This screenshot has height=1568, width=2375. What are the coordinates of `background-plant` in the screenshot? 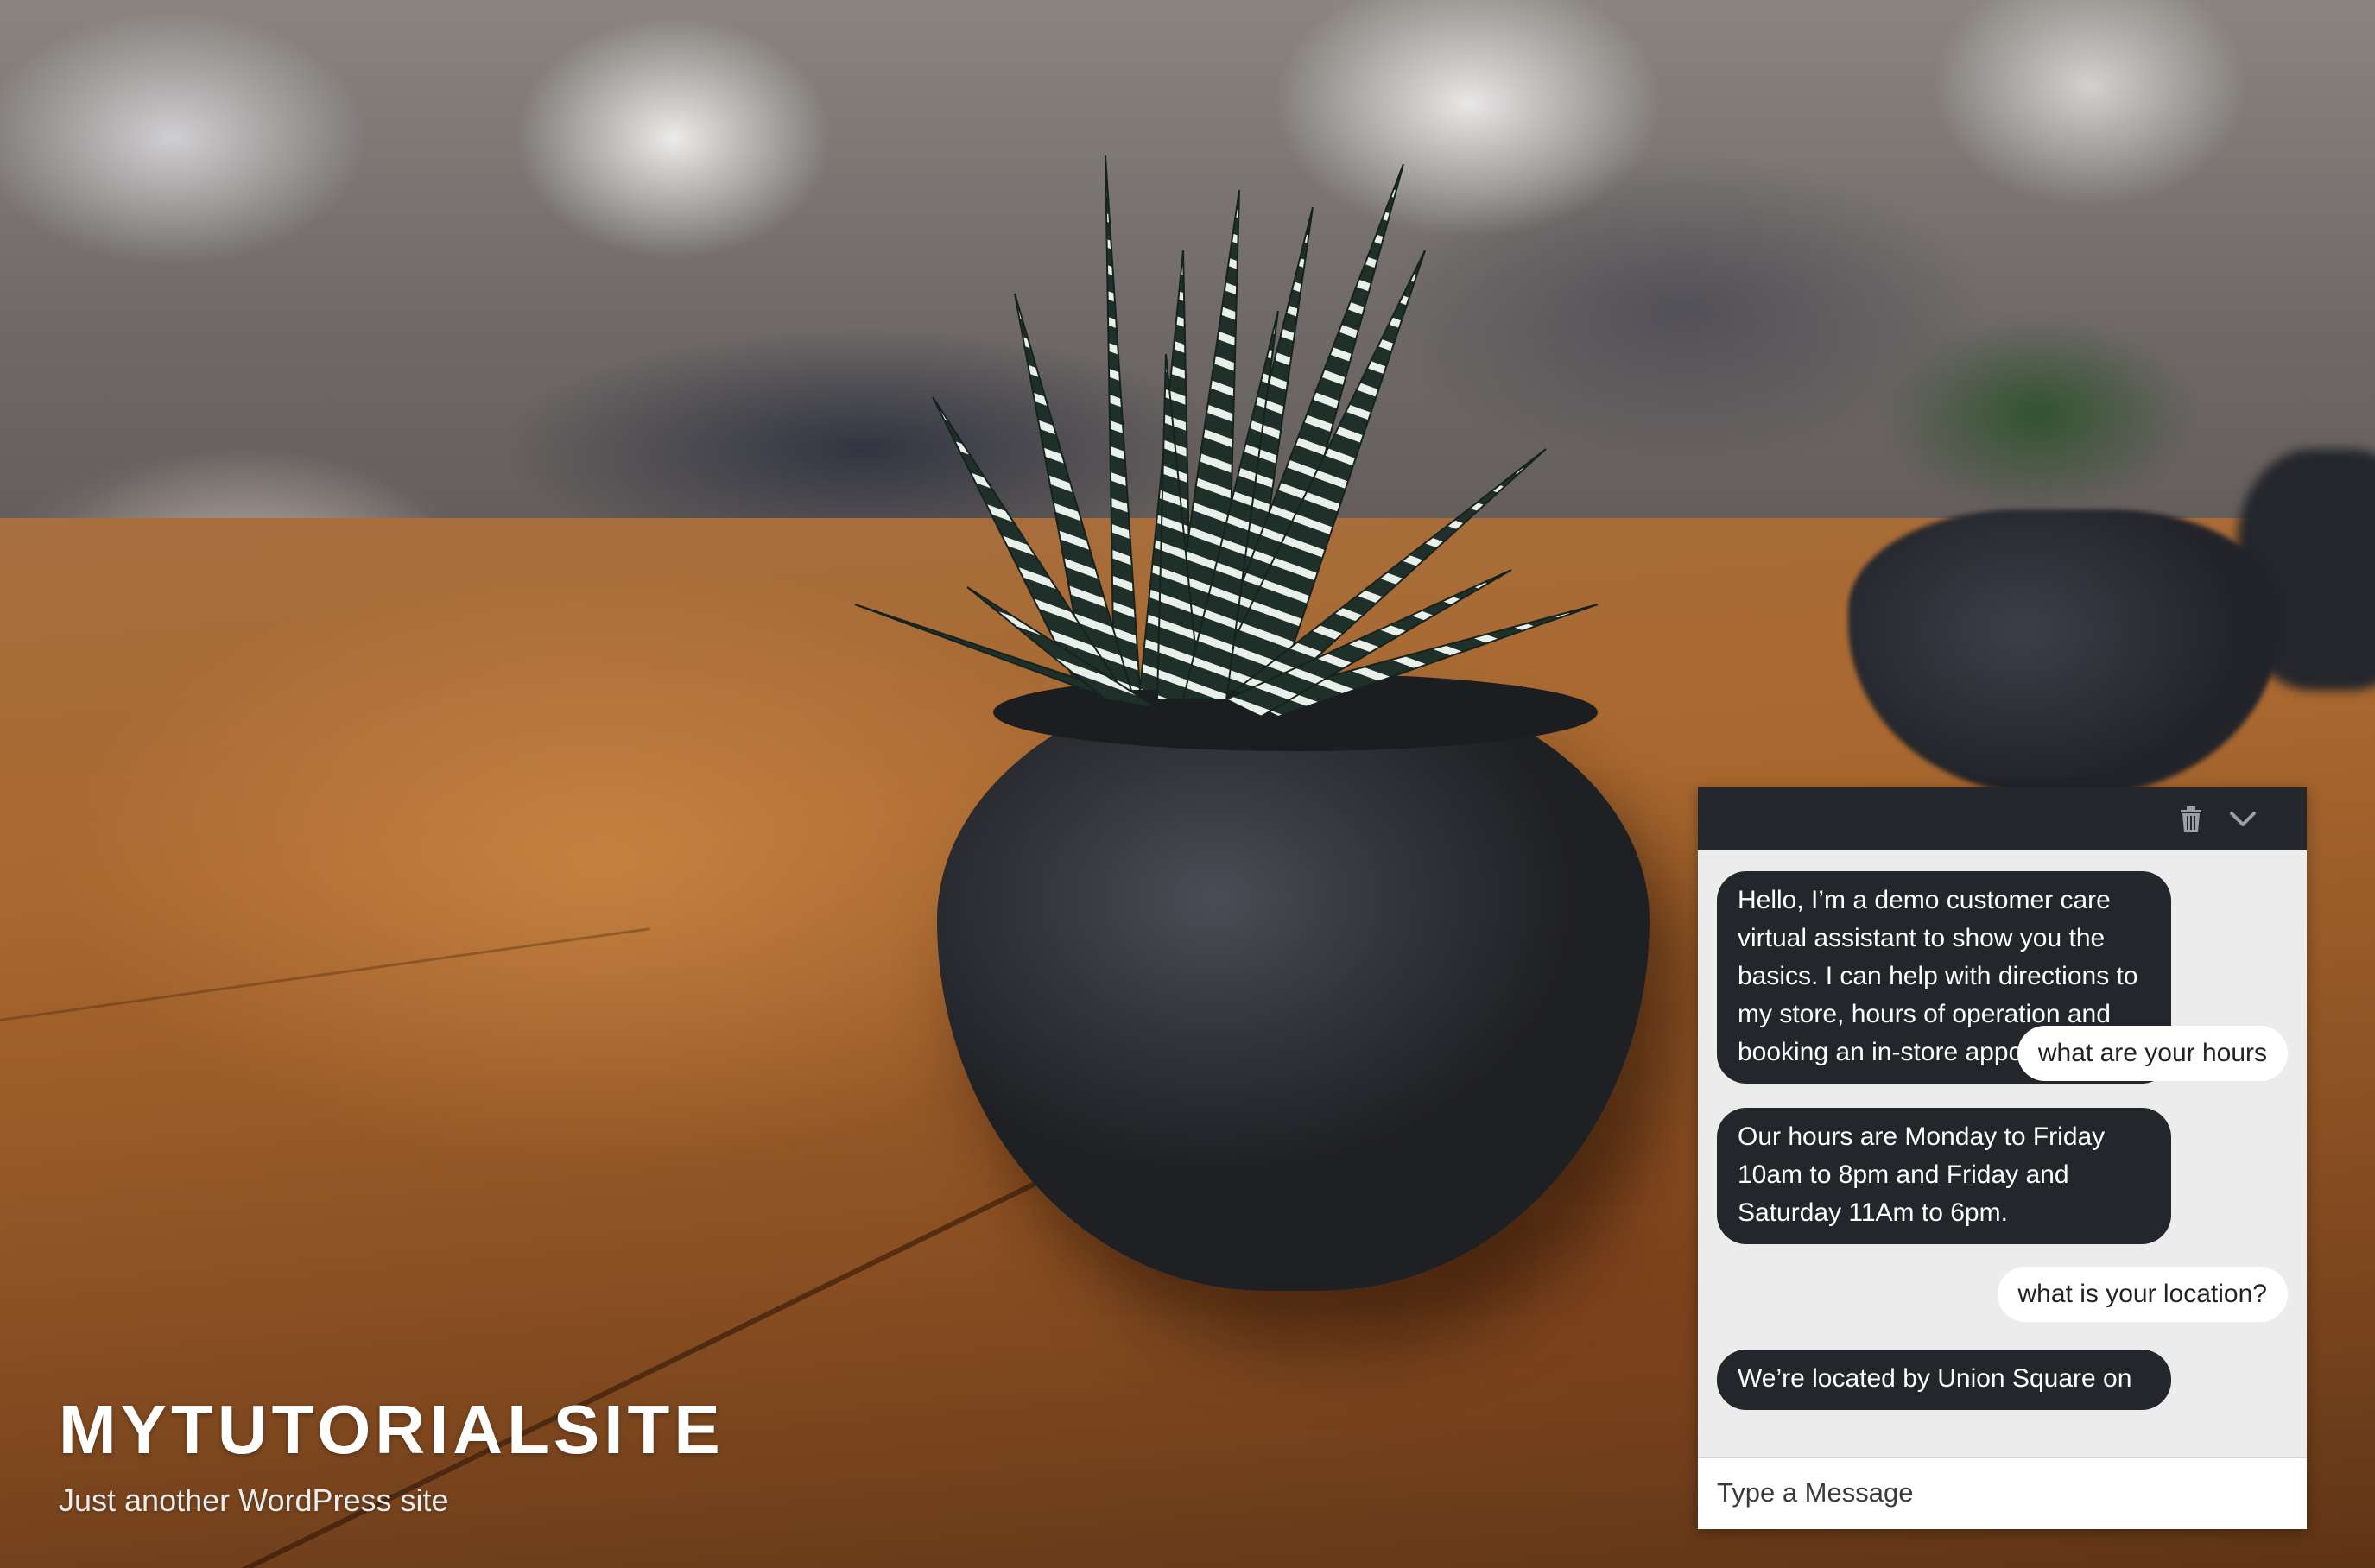 It's located at (2038, 397).